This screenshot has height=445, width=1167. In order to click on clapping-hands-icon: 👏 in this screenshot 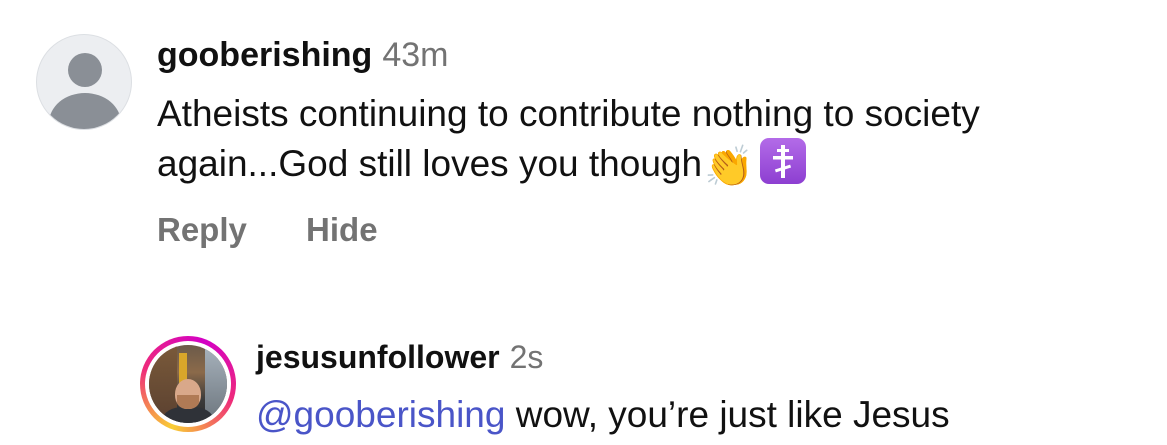, I will do `click(729, 167)`.